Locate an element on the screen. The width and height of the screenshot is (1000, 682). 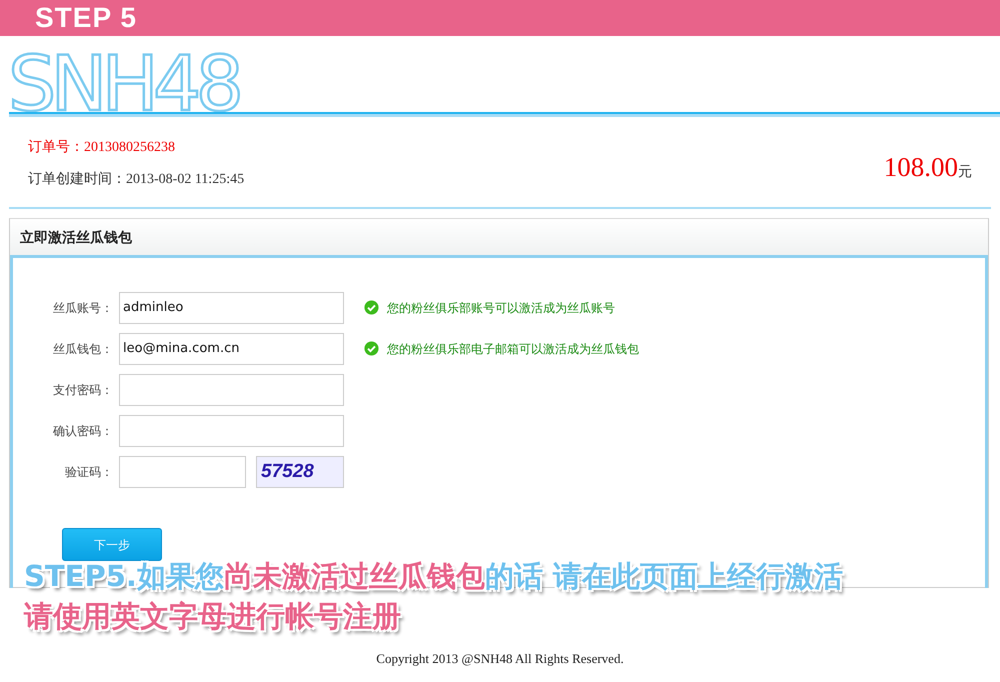
field-label: 支付密码： is located at coordinates (83, 390).